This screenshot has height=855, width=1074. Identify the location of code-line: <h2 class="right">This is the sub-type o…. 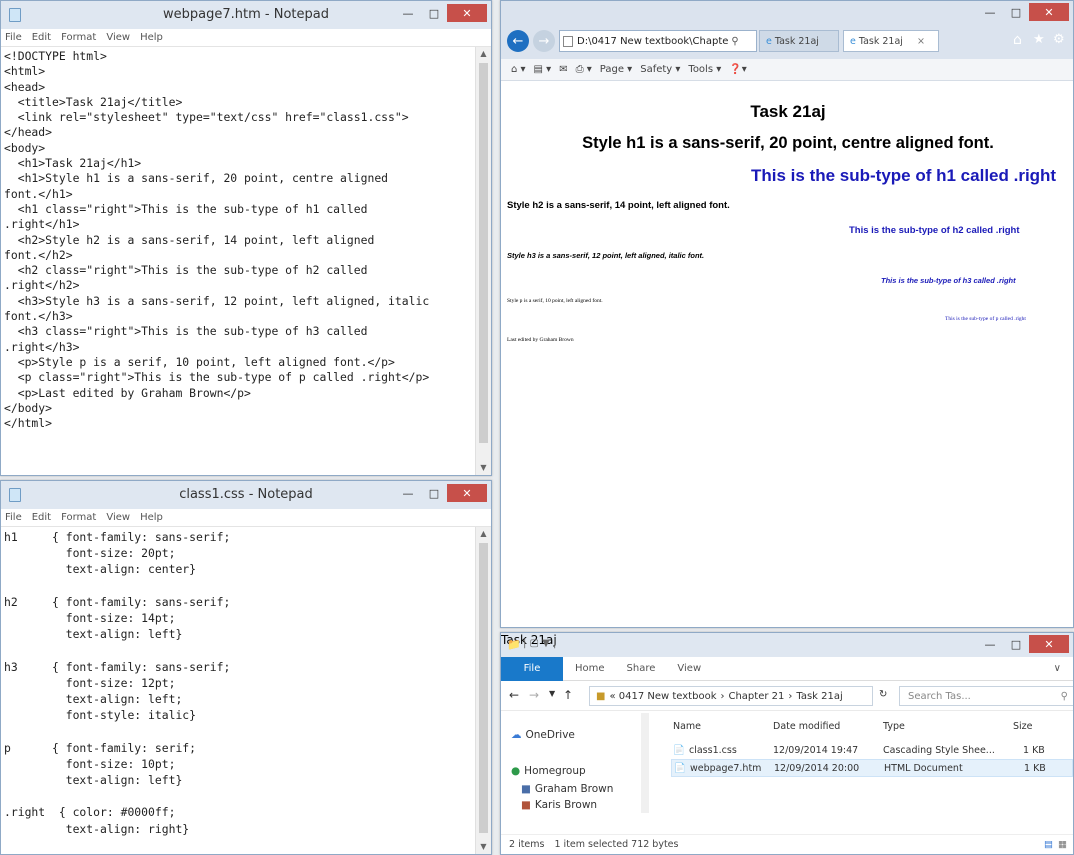
(186, 270).